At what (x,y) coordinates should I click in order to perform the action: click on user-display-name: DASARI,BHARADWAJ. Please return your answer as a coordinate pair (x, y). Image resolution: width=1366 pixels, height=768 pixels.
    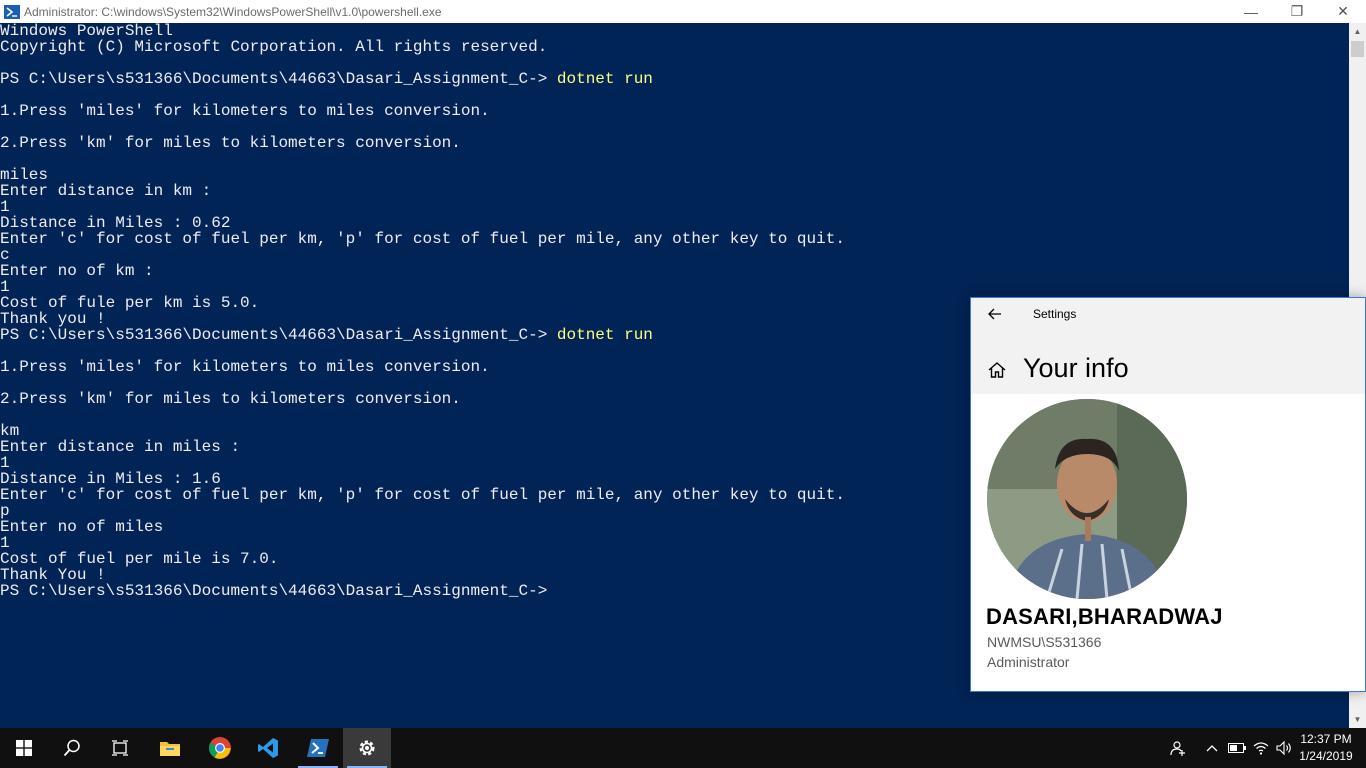
    Looking at the image, I should click on (1104, 616).